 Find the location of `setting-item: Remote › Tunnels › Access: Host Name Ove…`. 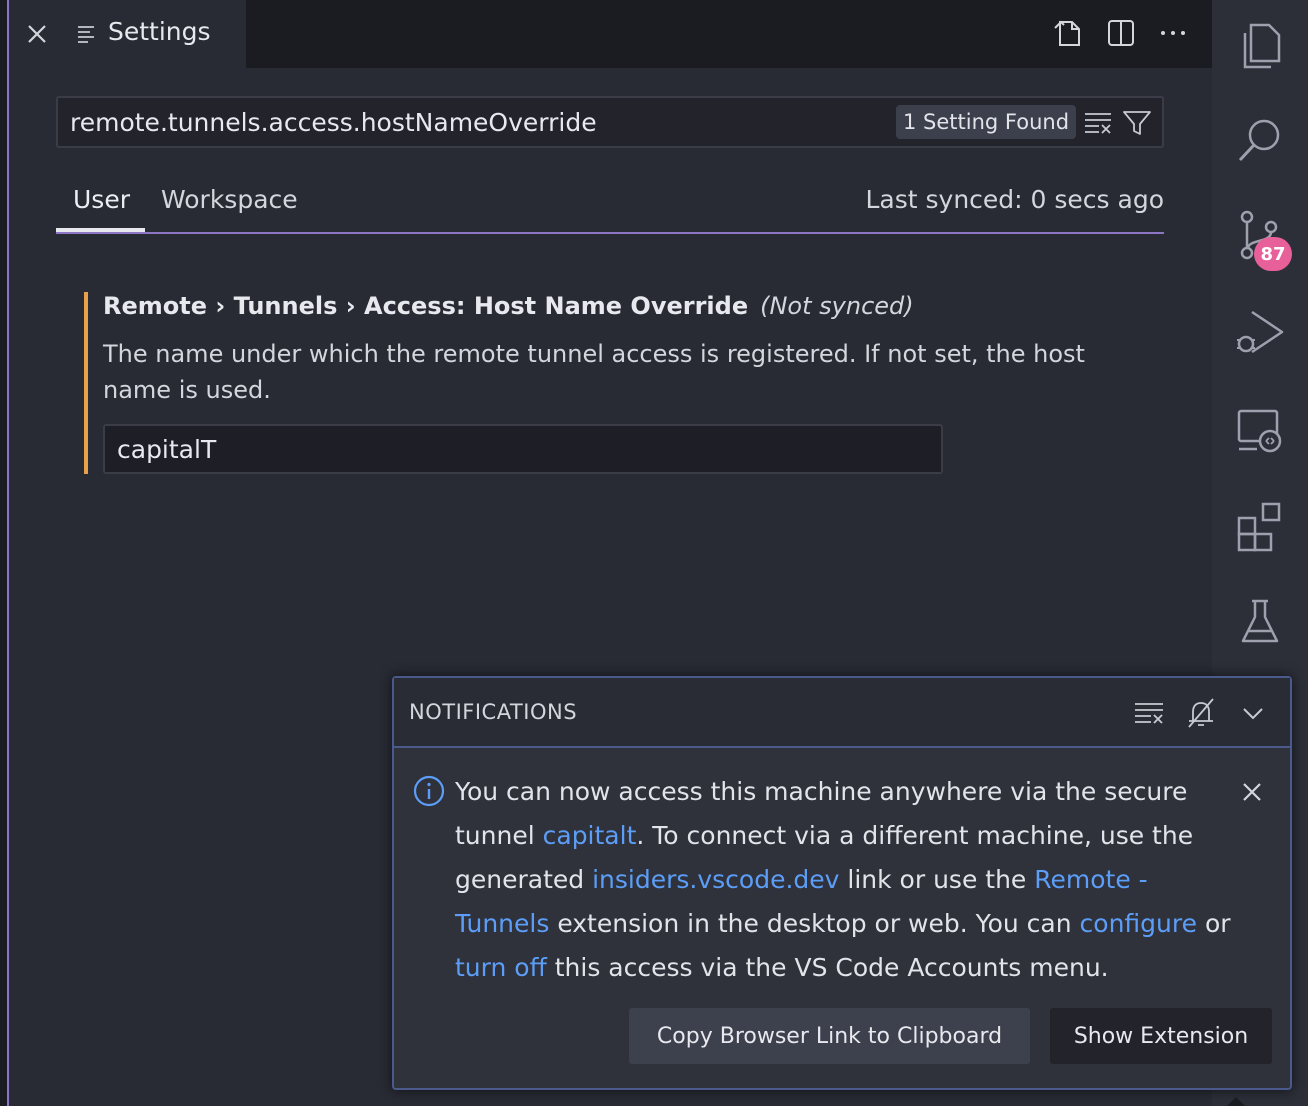

setting-item: Remote › Tunnels › Access: Host Name Ove… is located at coordinates (609, 383).